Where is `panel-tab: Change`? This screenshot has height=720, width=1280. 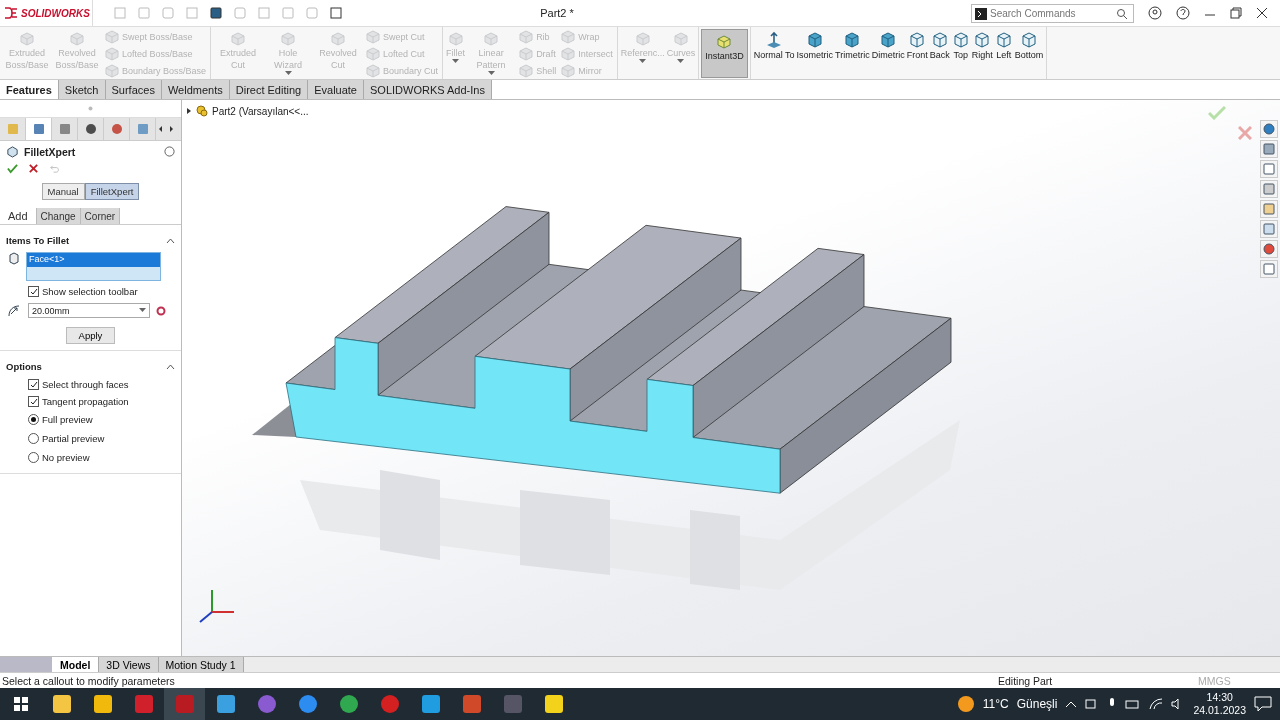 panel-tab: Change is located at coordinates (58, 216).